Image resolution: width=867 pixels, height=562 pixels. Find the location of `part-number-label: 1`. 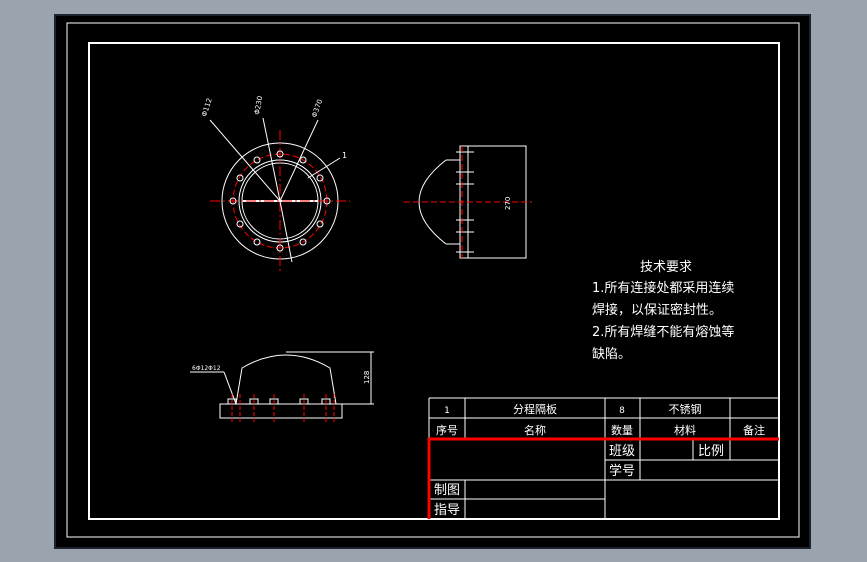

part-number-label: 1 is located at coordinates (344, 155).